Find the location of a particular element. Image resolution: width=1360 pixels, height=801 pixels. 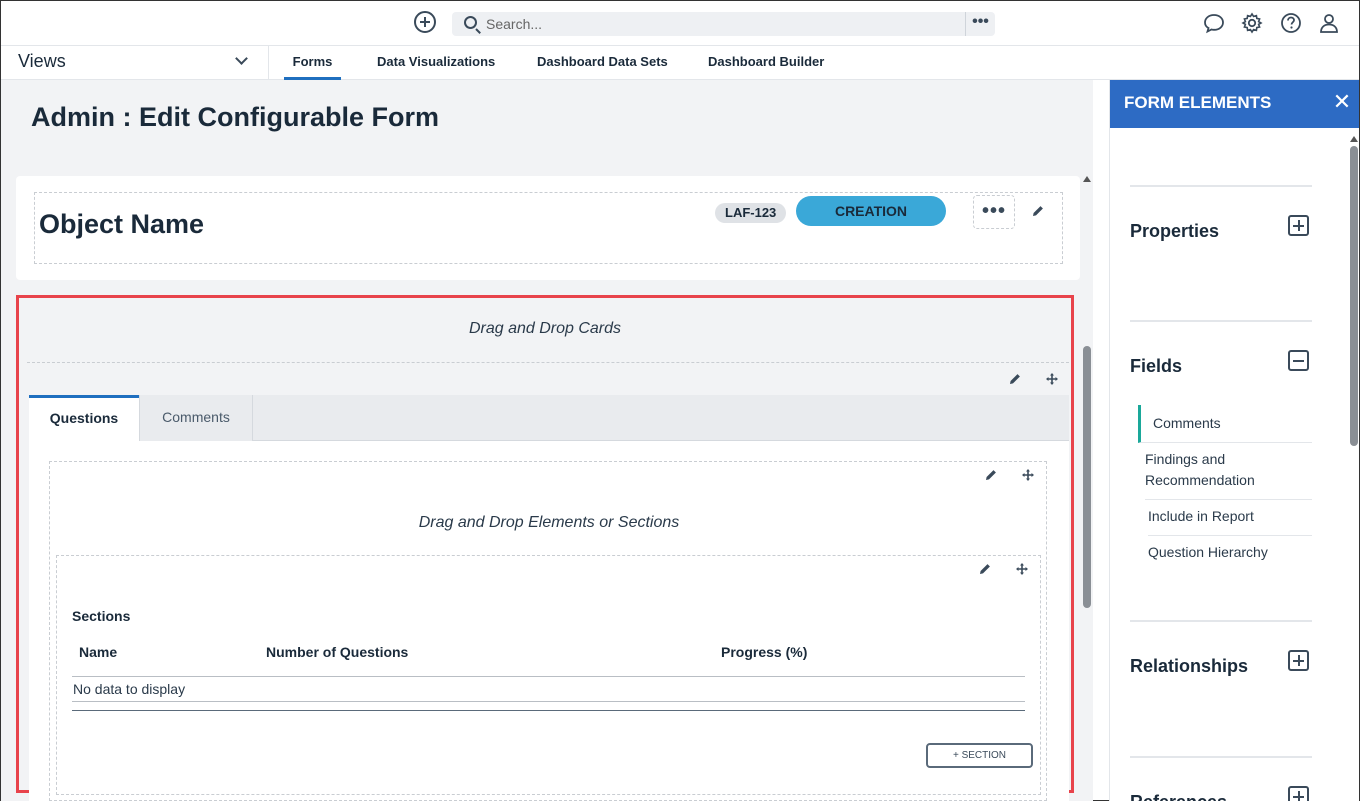

search-box: ••• is located at coordinates (723, 24).